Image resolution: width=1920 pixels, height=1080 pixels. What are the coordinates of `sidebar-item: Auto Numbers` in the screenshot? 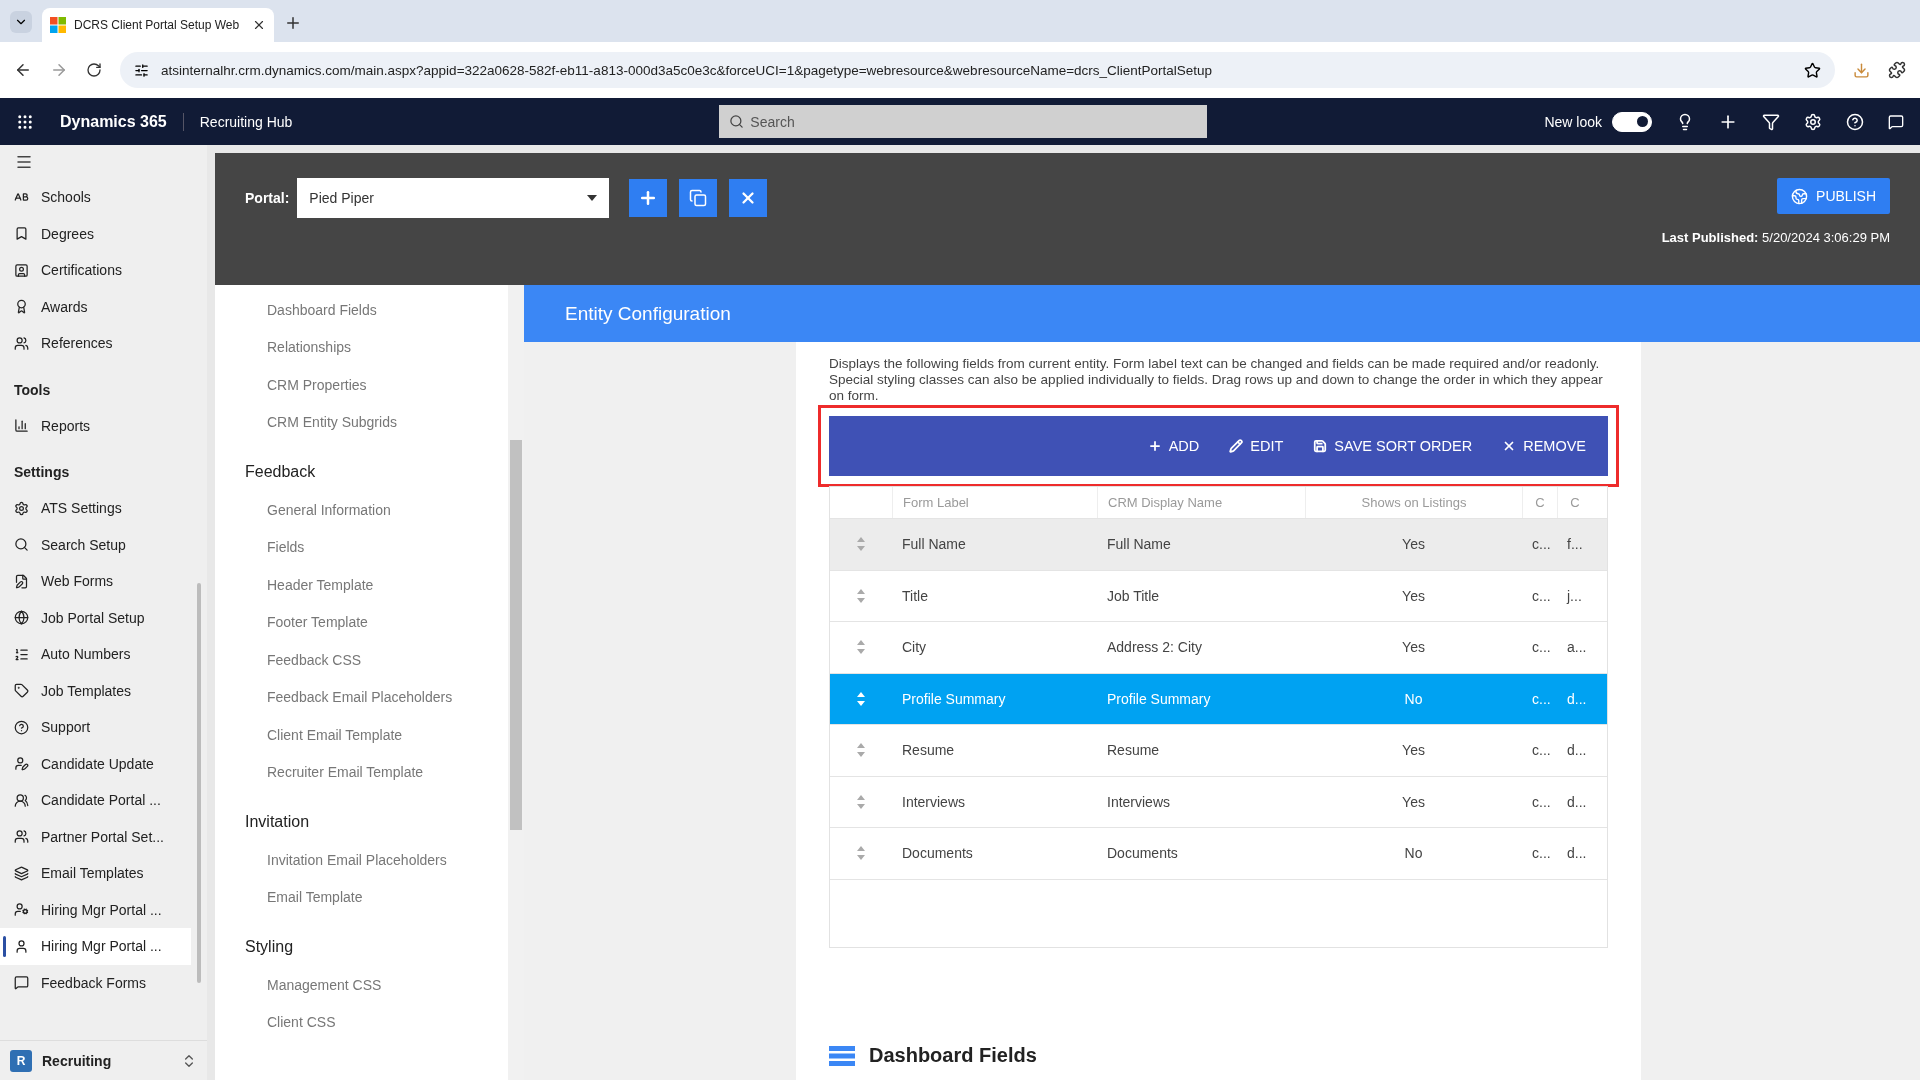 It's located at (95, 654).